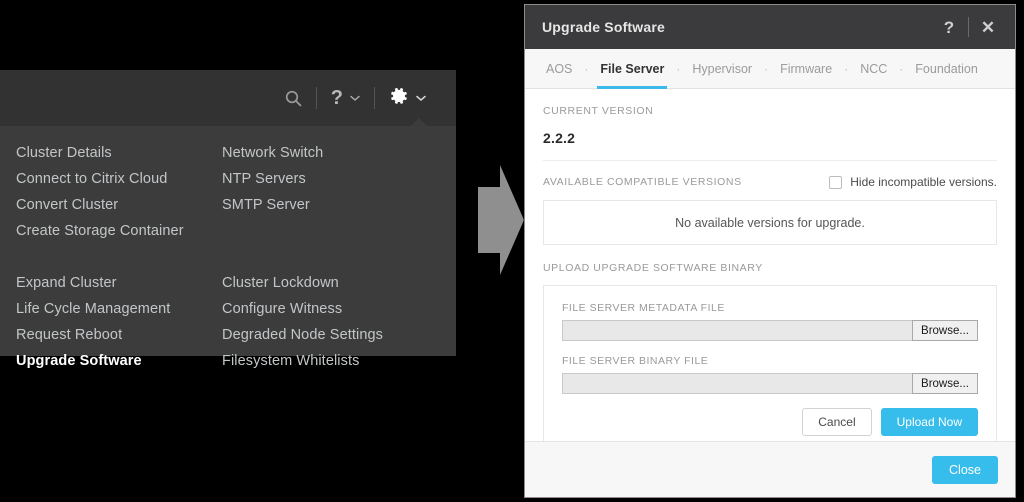  Describe the element at coordinates (339, 205) in the screenshot. I see `menu-item-smtp-server: SMTP Server` at that location.